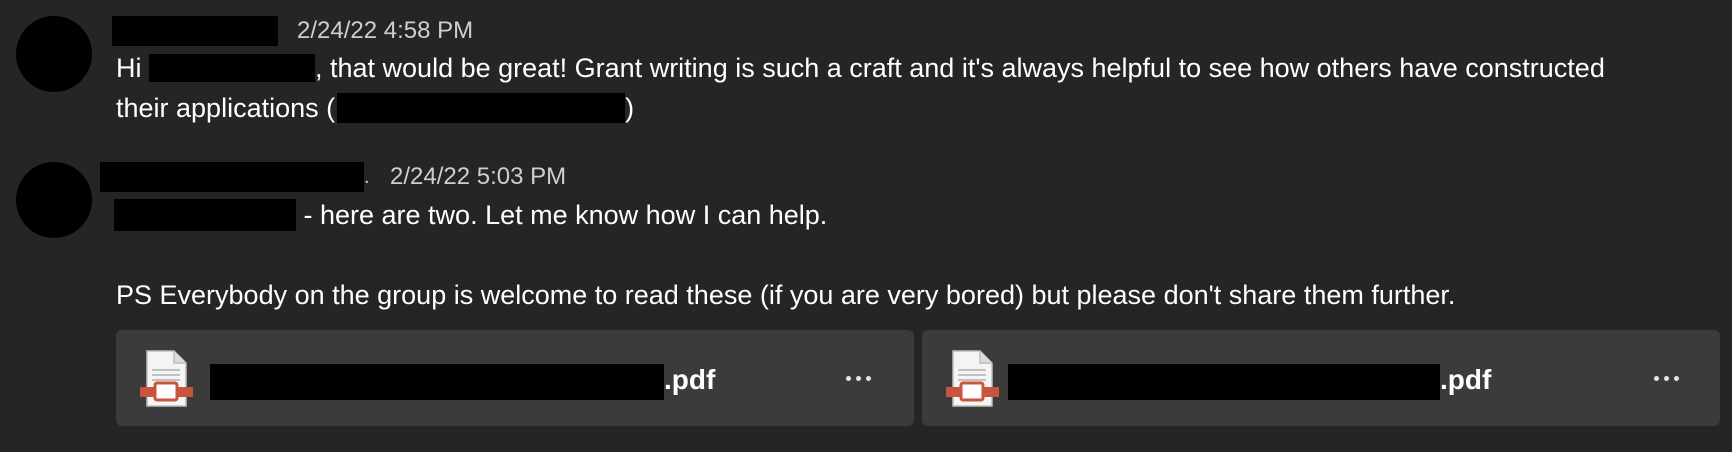 Image resolution: width=1732 pixels, height=452 pixels. Describe the element at coordinates (132, 68) in the screenshot. I see `message-text: Hi` at that location.